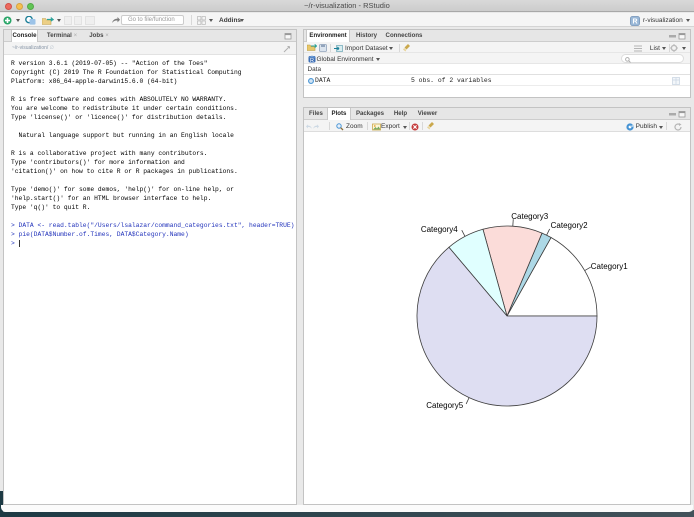  Describe the element at coordinates (439, 229) in the screenshot. I see `svg-text: Category4` at that location.